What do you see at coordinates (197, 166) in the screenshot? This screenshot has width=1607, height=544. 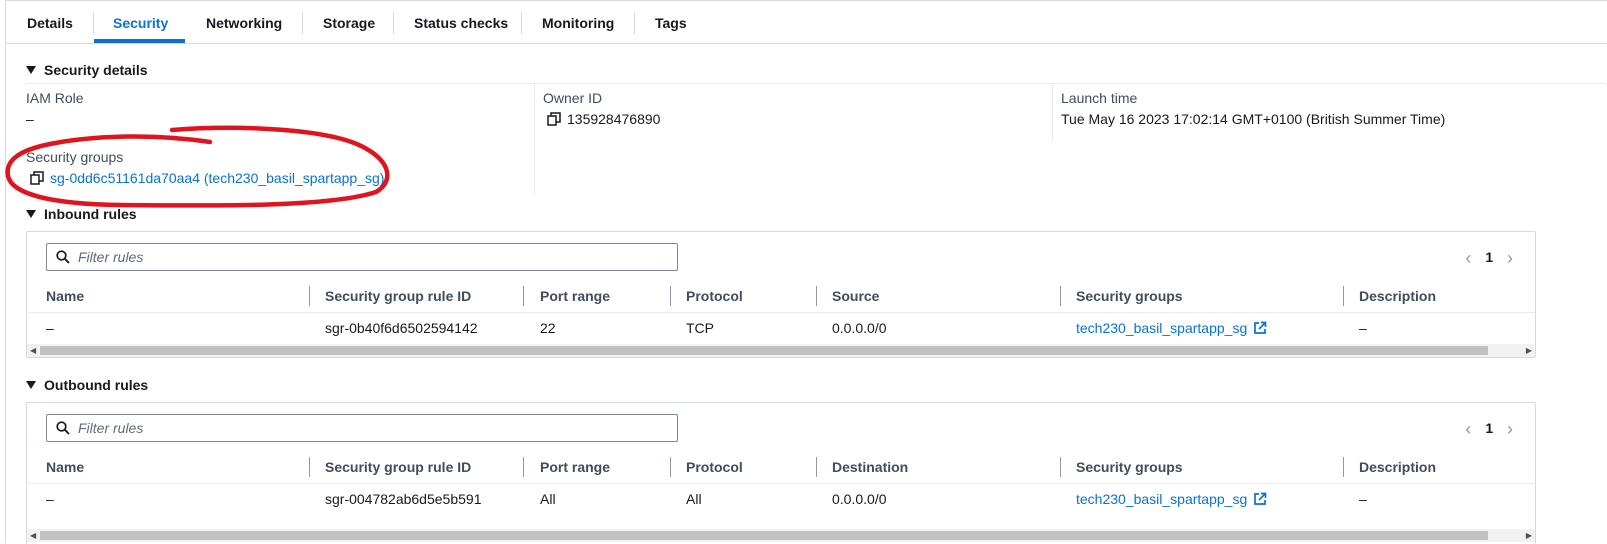 I see `annotation-circle` at bounding box center [197, 166].